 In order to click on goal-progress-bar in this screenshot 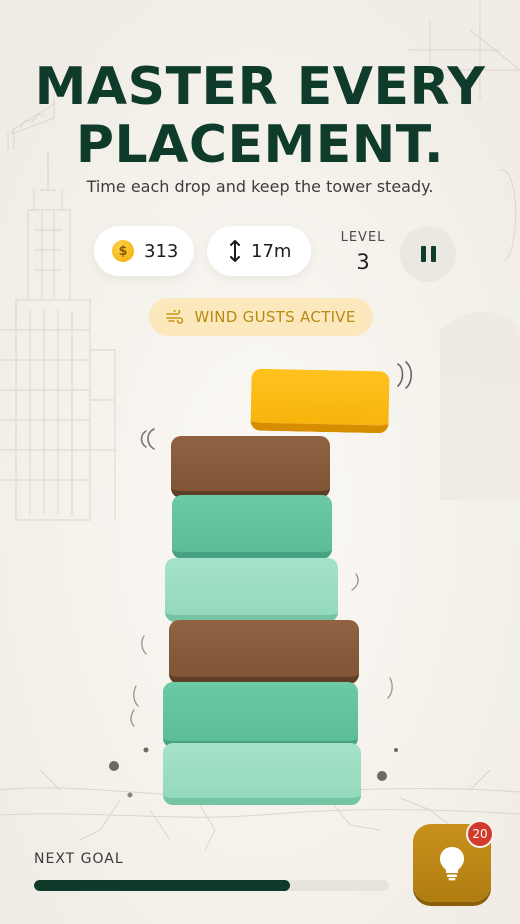, I will do `click(211, 885)`.